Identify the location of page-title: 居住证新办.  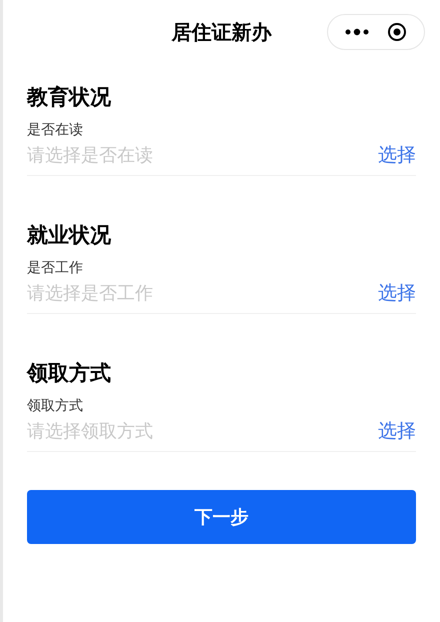
(222, 32).